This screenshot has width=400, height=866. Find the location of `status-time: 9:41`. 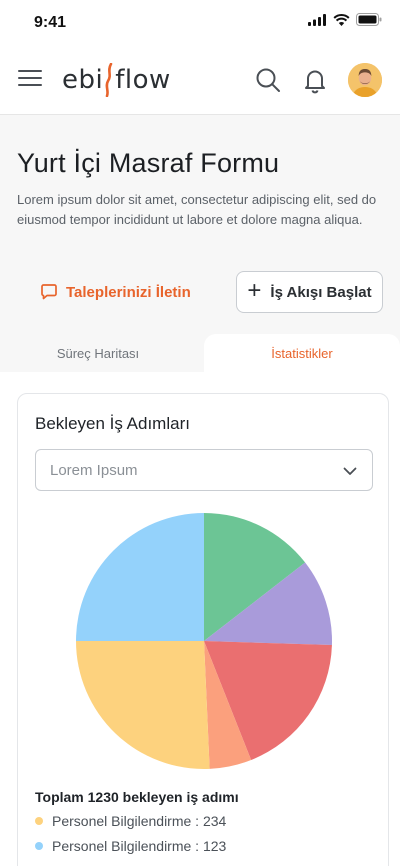

status-time: 9:41 is located at coordinates (50, 22).